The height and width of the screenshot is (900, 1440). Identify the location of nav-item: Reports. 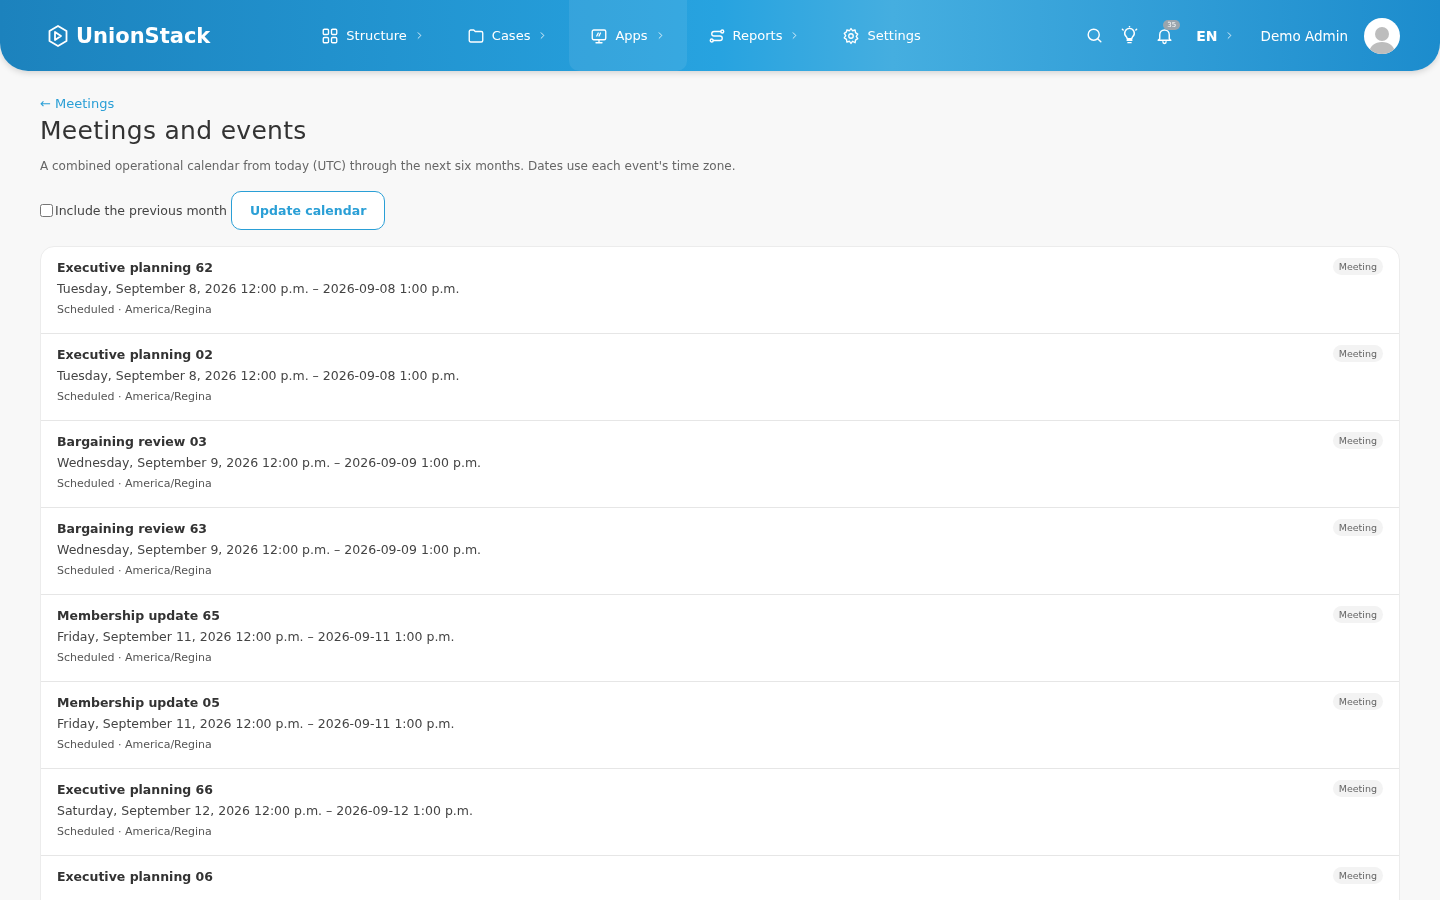
(754, 35).